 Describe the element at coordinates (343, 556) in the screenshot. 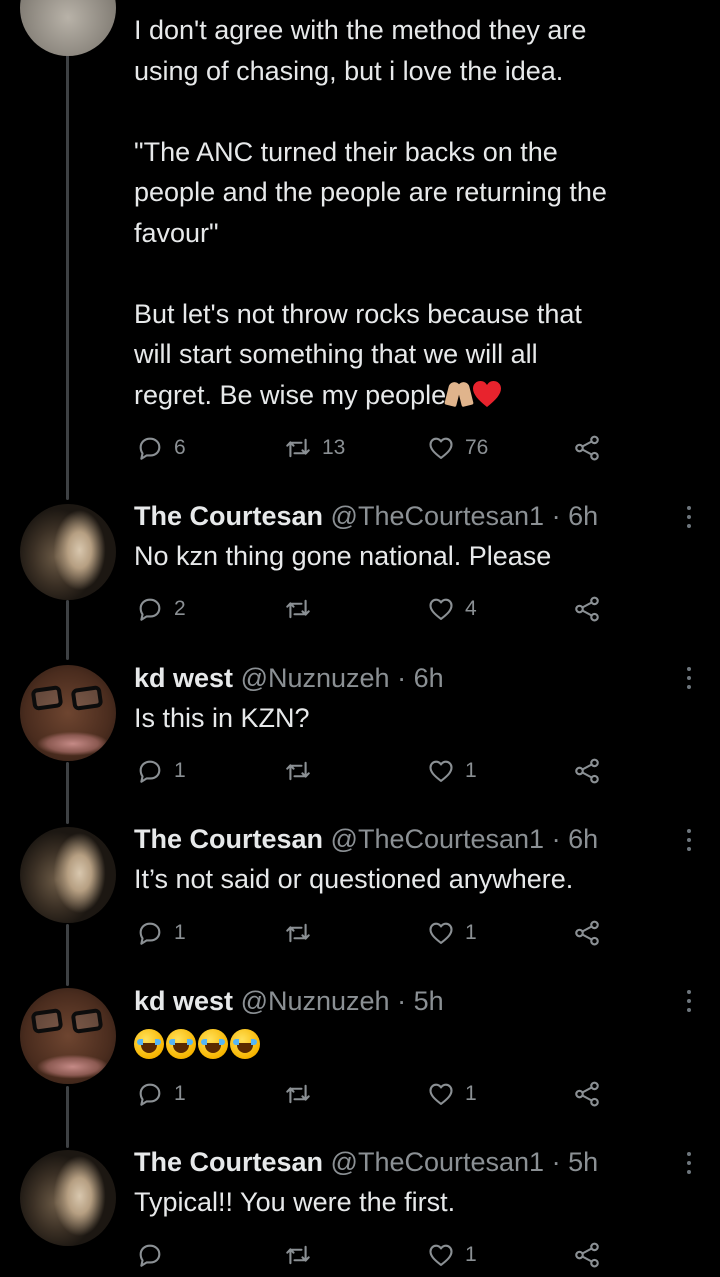

I see `reply-text: No kzn thing gone national. Please` at that location.